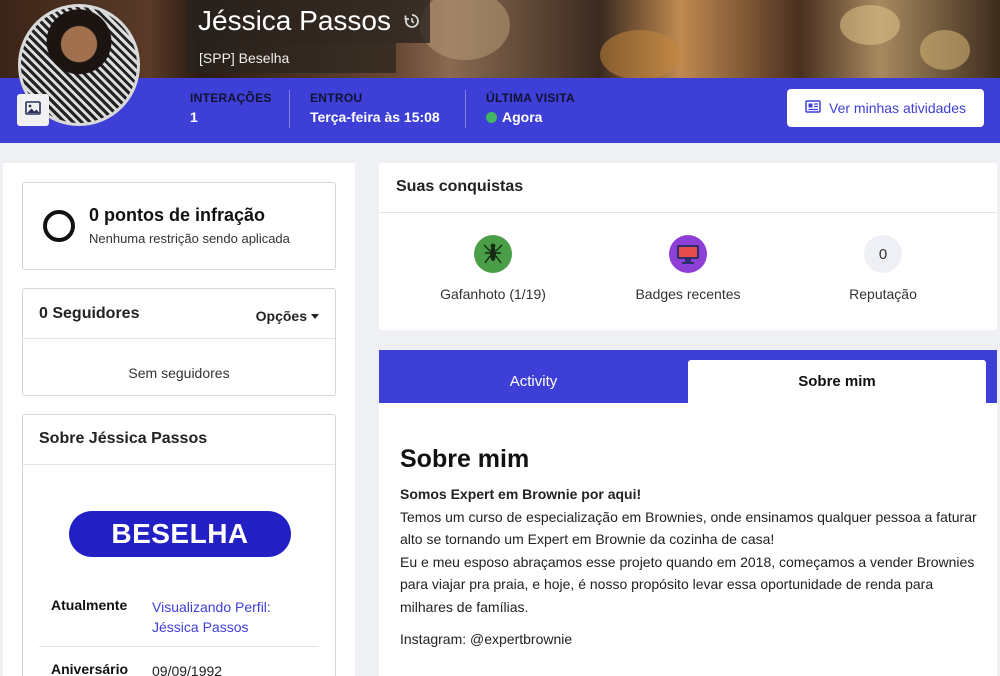 The height and width of the screenshot is (676, 1000). I want to click on infraction-ring-icon, so click(59, 226).